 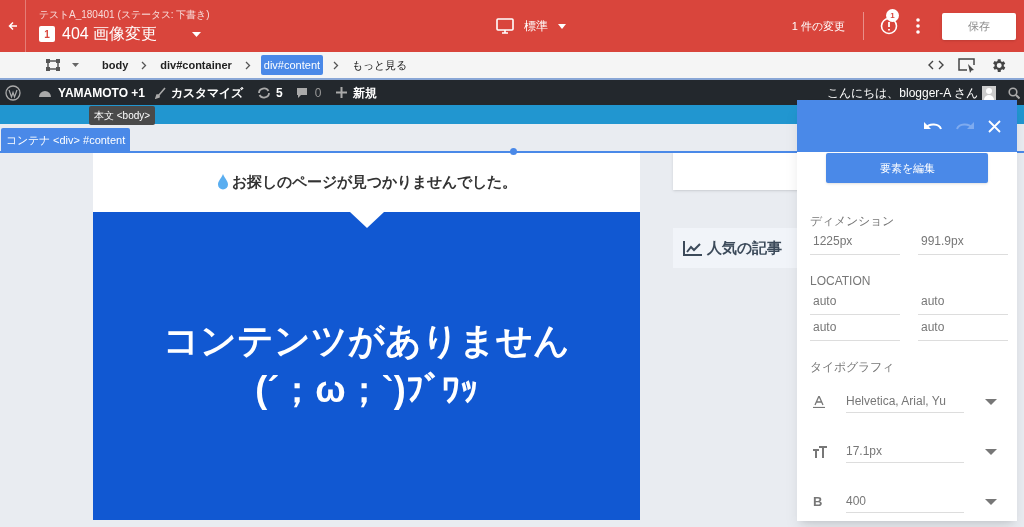 I want to click on no-content-message: コンテンツがありません, so click(x=366, y=341).